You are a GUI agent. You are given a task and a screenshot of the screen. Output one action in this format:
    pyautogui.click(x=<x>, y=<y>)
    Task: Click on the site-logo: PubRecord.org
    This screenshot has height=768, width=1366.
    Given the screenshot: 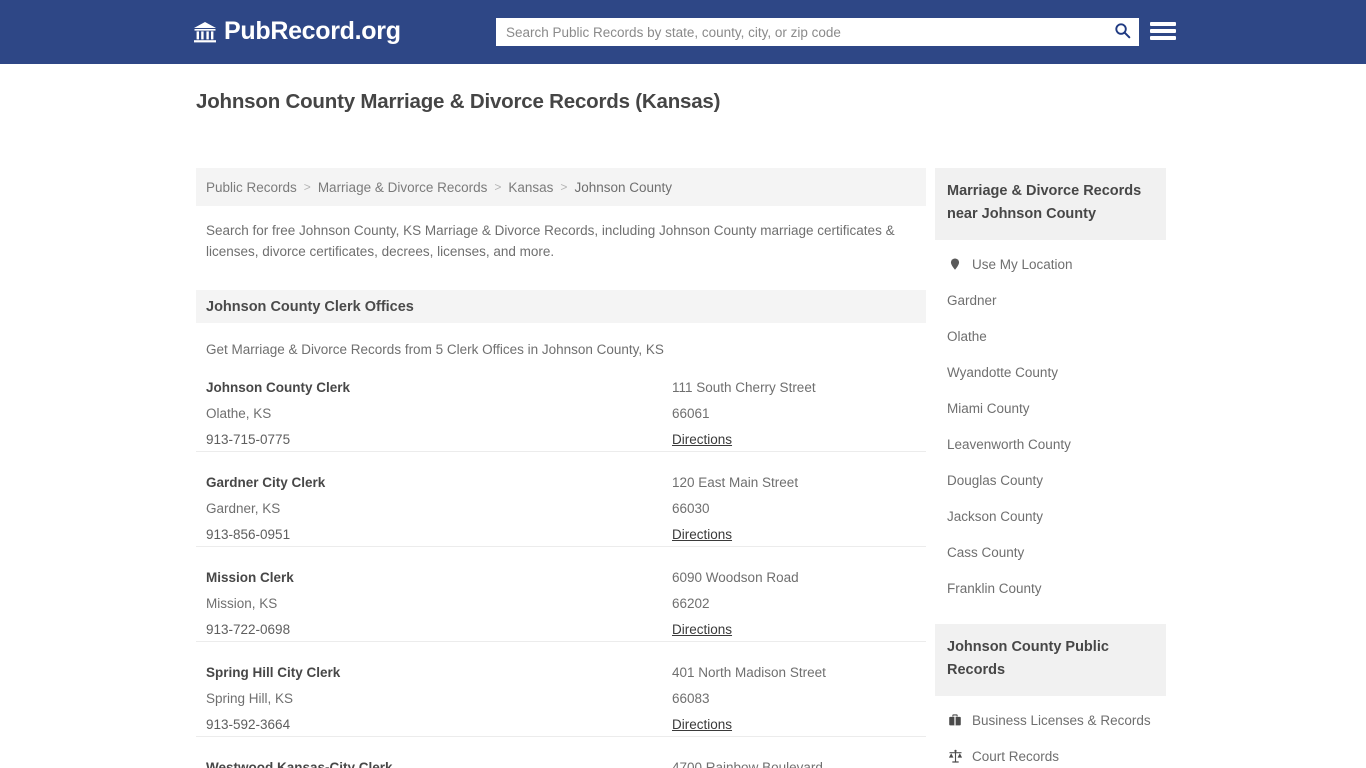 What is the action you would take?
    pyautogui.click(x=297, y=31)
    